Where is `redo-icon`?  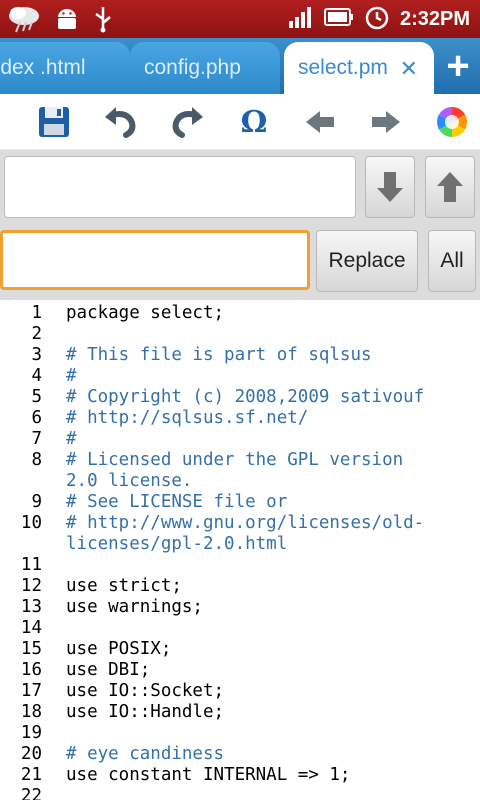
redo-icon is located at coordinates (187, 122).